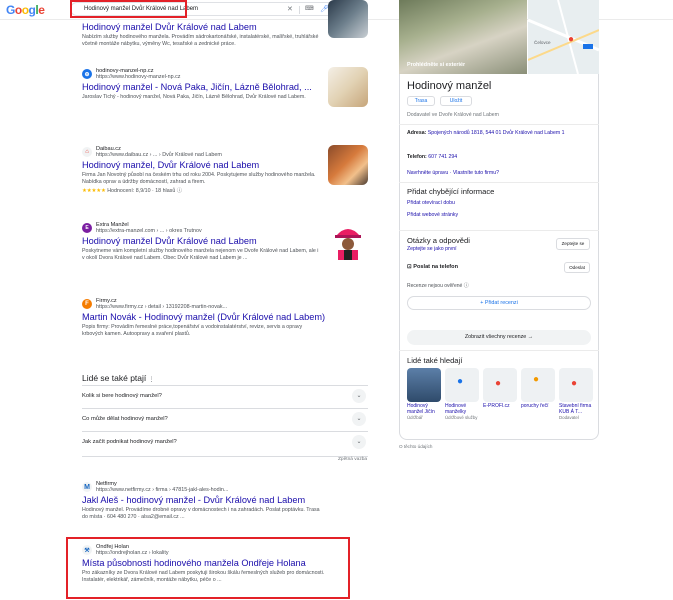  I want to click on extra-manzel-favicon-icon: E, so click(87, 228).